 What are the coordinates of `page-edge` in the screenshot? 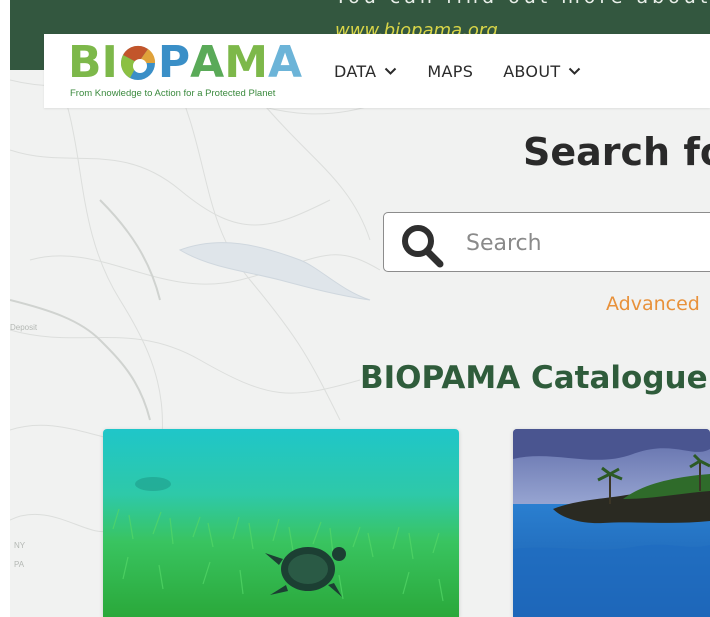 It's located at (5, 308).